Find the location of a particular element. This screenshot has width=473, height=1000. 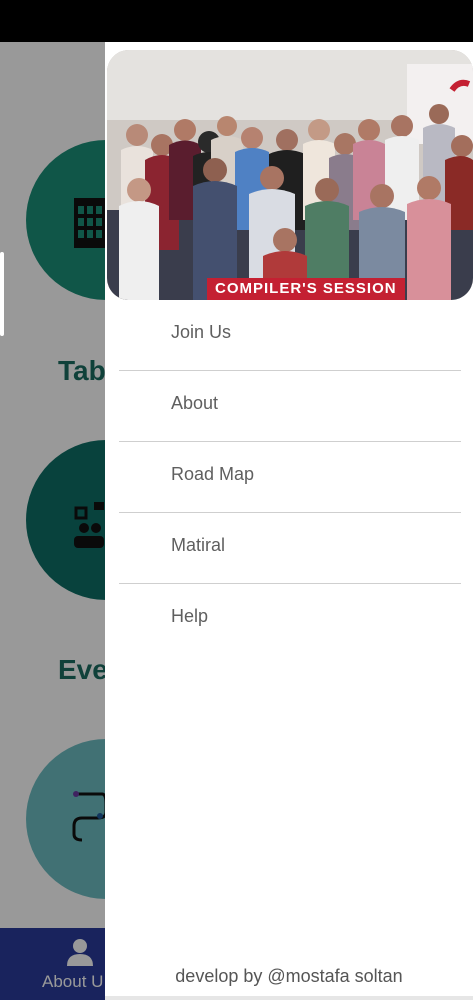

footer-divider is located at coordinates (289, 998).